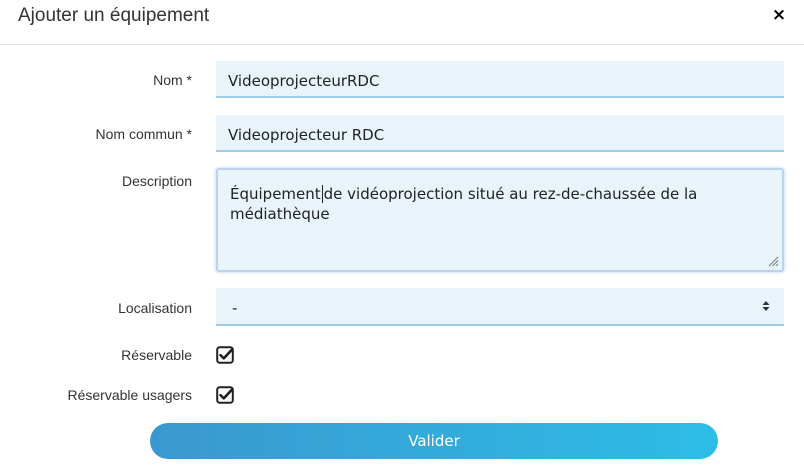 This screenshot has height=470, width=804. Describe the element at coordinates (235, 308) in the screenshot. I see `localisation-value: -` at that location.